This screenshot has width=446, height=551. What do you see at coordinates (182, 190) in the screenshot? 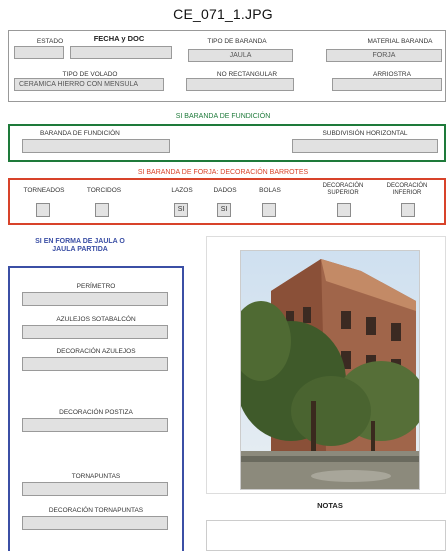
I see `lazos-label: LAZOS` at bounding box center [182, 190].